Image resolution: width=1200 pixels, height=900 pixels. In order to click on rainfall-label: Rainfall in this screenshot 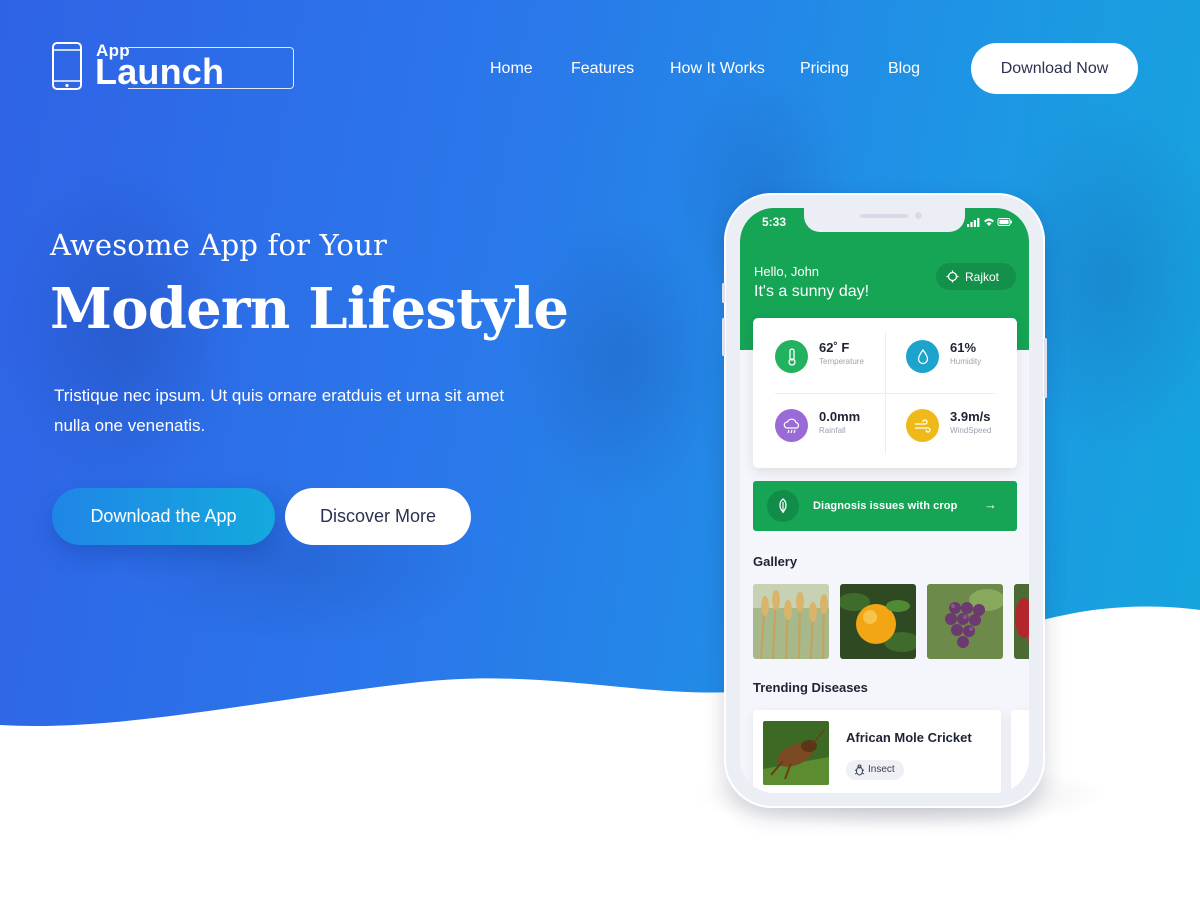, I will do `click(832, 430)`.